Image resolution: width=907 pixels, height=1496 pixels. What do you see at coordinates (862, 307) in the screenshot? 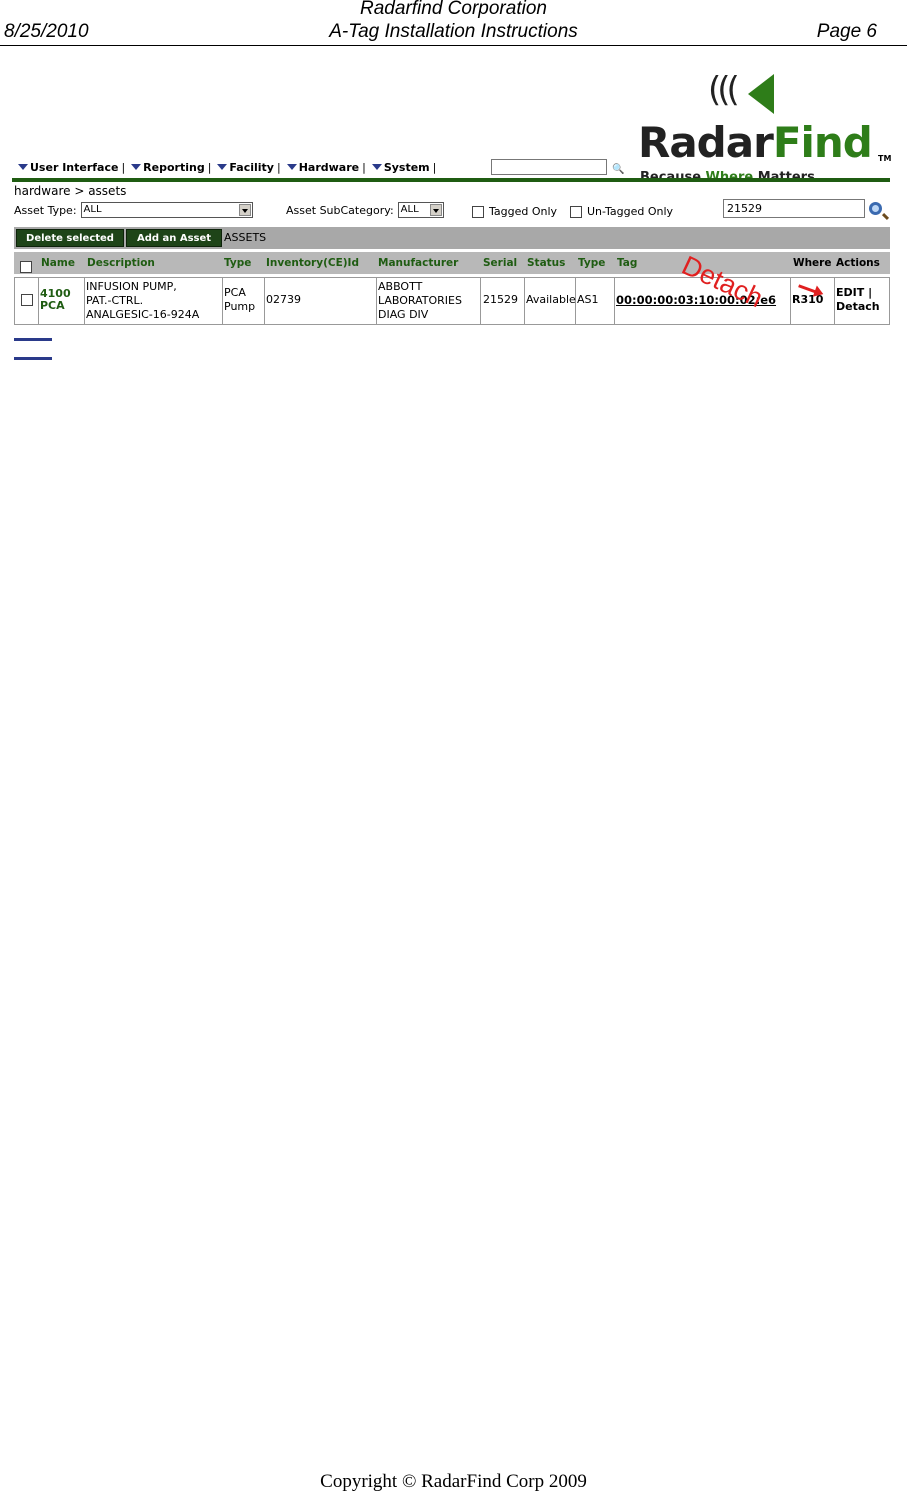
I see `detach-link: Detach` at bounding box center [862, 307].